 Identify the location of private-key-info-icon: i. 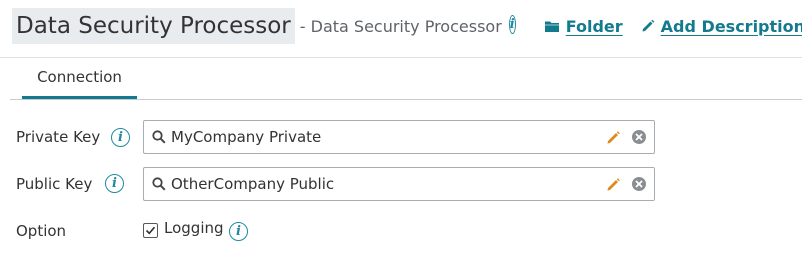
(120, 137).